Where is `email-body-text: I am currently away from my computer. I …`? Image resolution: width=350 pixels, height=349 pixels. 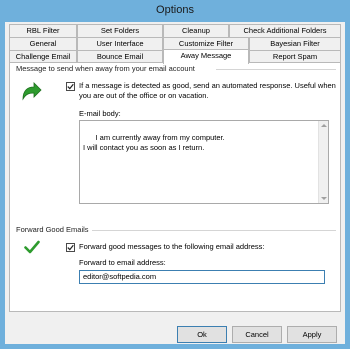
email-body-text: I am currently away from my computer. I … is located at coordinates (154, 142).